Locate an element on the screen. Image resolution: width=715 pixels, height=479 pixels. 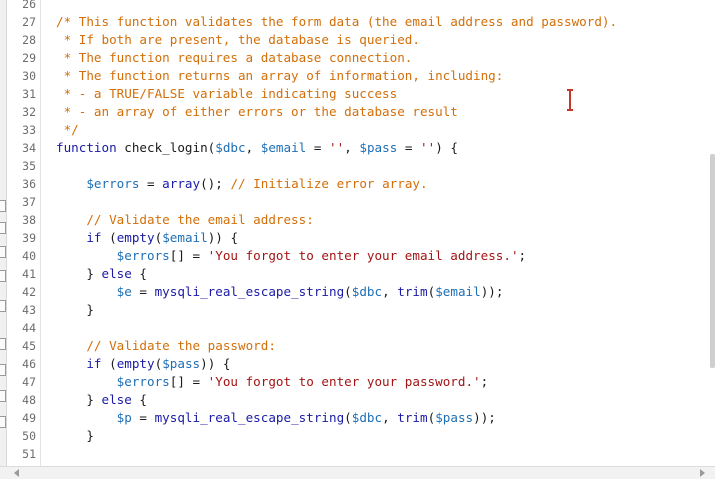
code-token-string: '' is located at coordinates (337, 147).